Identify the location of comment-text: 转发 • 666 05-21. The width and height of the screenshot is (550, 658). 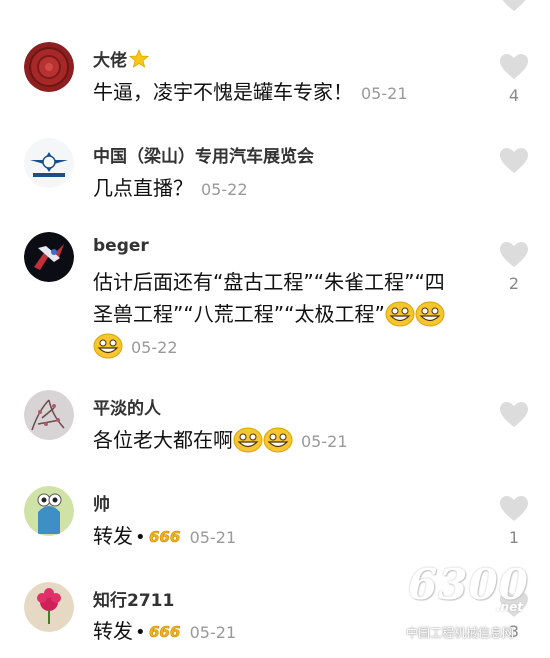
(288, 537).